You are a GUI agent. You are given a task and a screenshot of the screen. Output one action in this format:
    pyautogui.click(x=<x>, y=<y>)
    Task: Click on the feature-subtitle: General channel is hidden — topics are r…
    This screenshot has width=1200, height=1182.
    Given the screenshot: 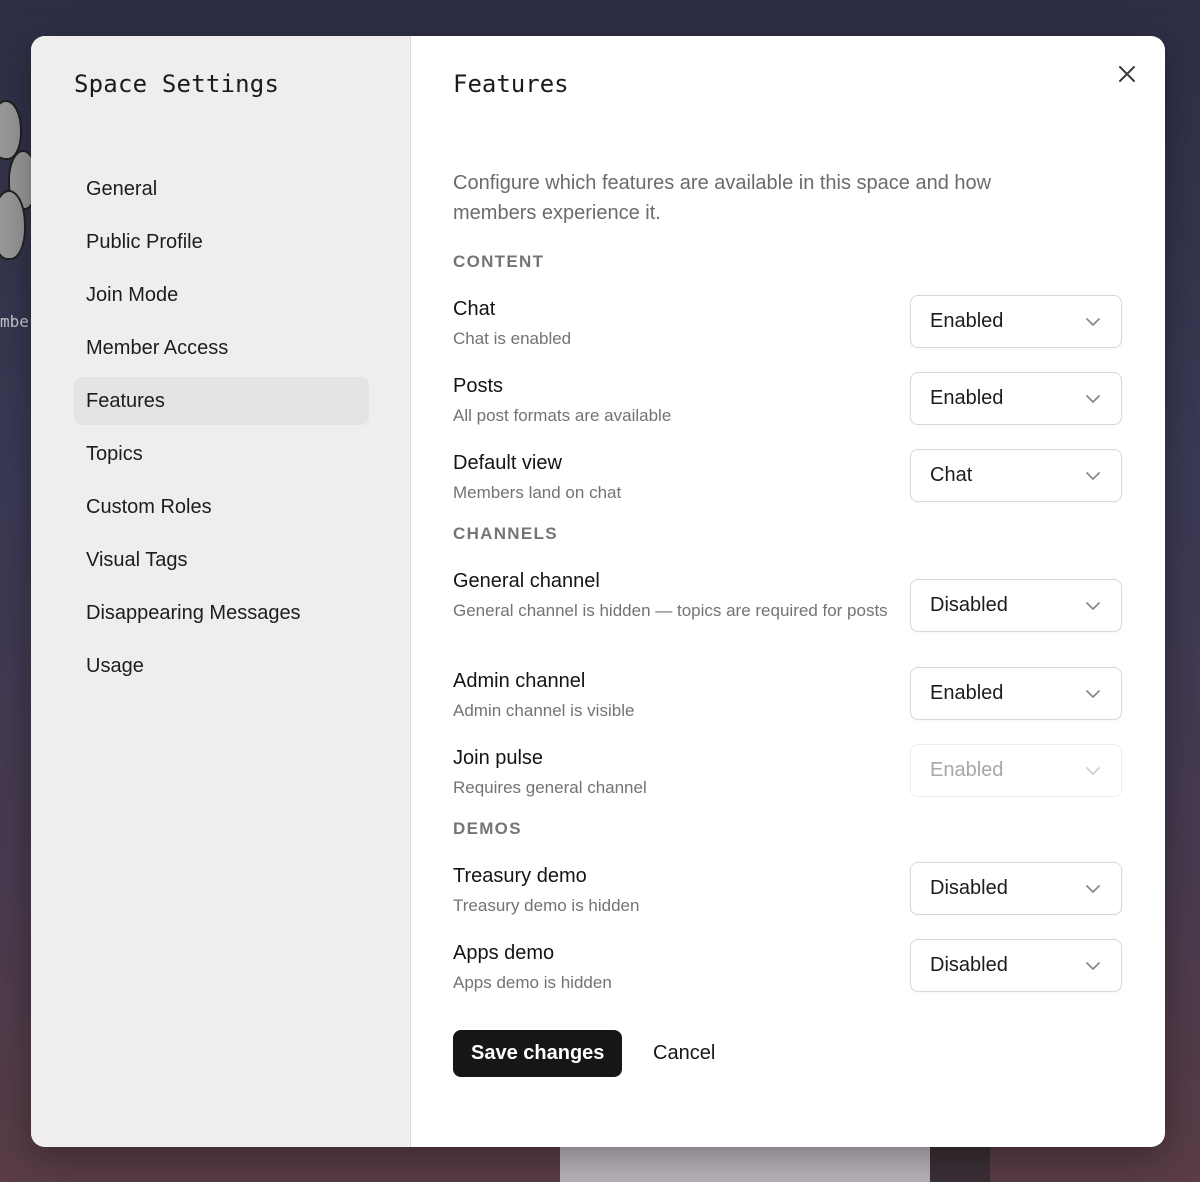 What is the action you would take?
    pyautogui.click(x=670, y=610)
    